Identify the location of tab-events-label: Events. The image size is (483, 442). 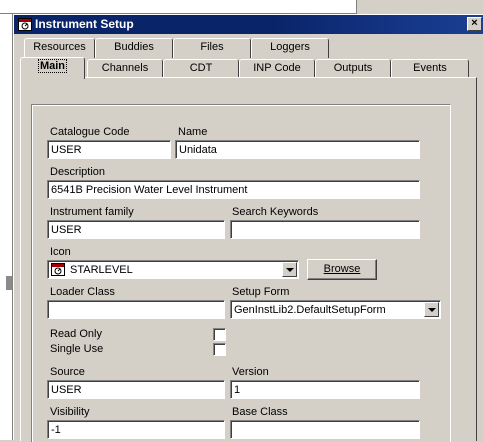
(430, 68).